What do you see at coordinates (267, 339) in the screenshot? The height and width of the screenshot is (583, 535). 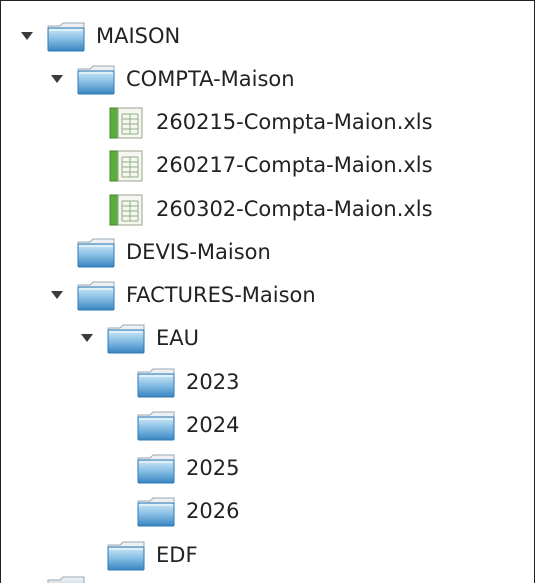 I see `tree-item-eau: EAU` at bounding box center [267, 339].